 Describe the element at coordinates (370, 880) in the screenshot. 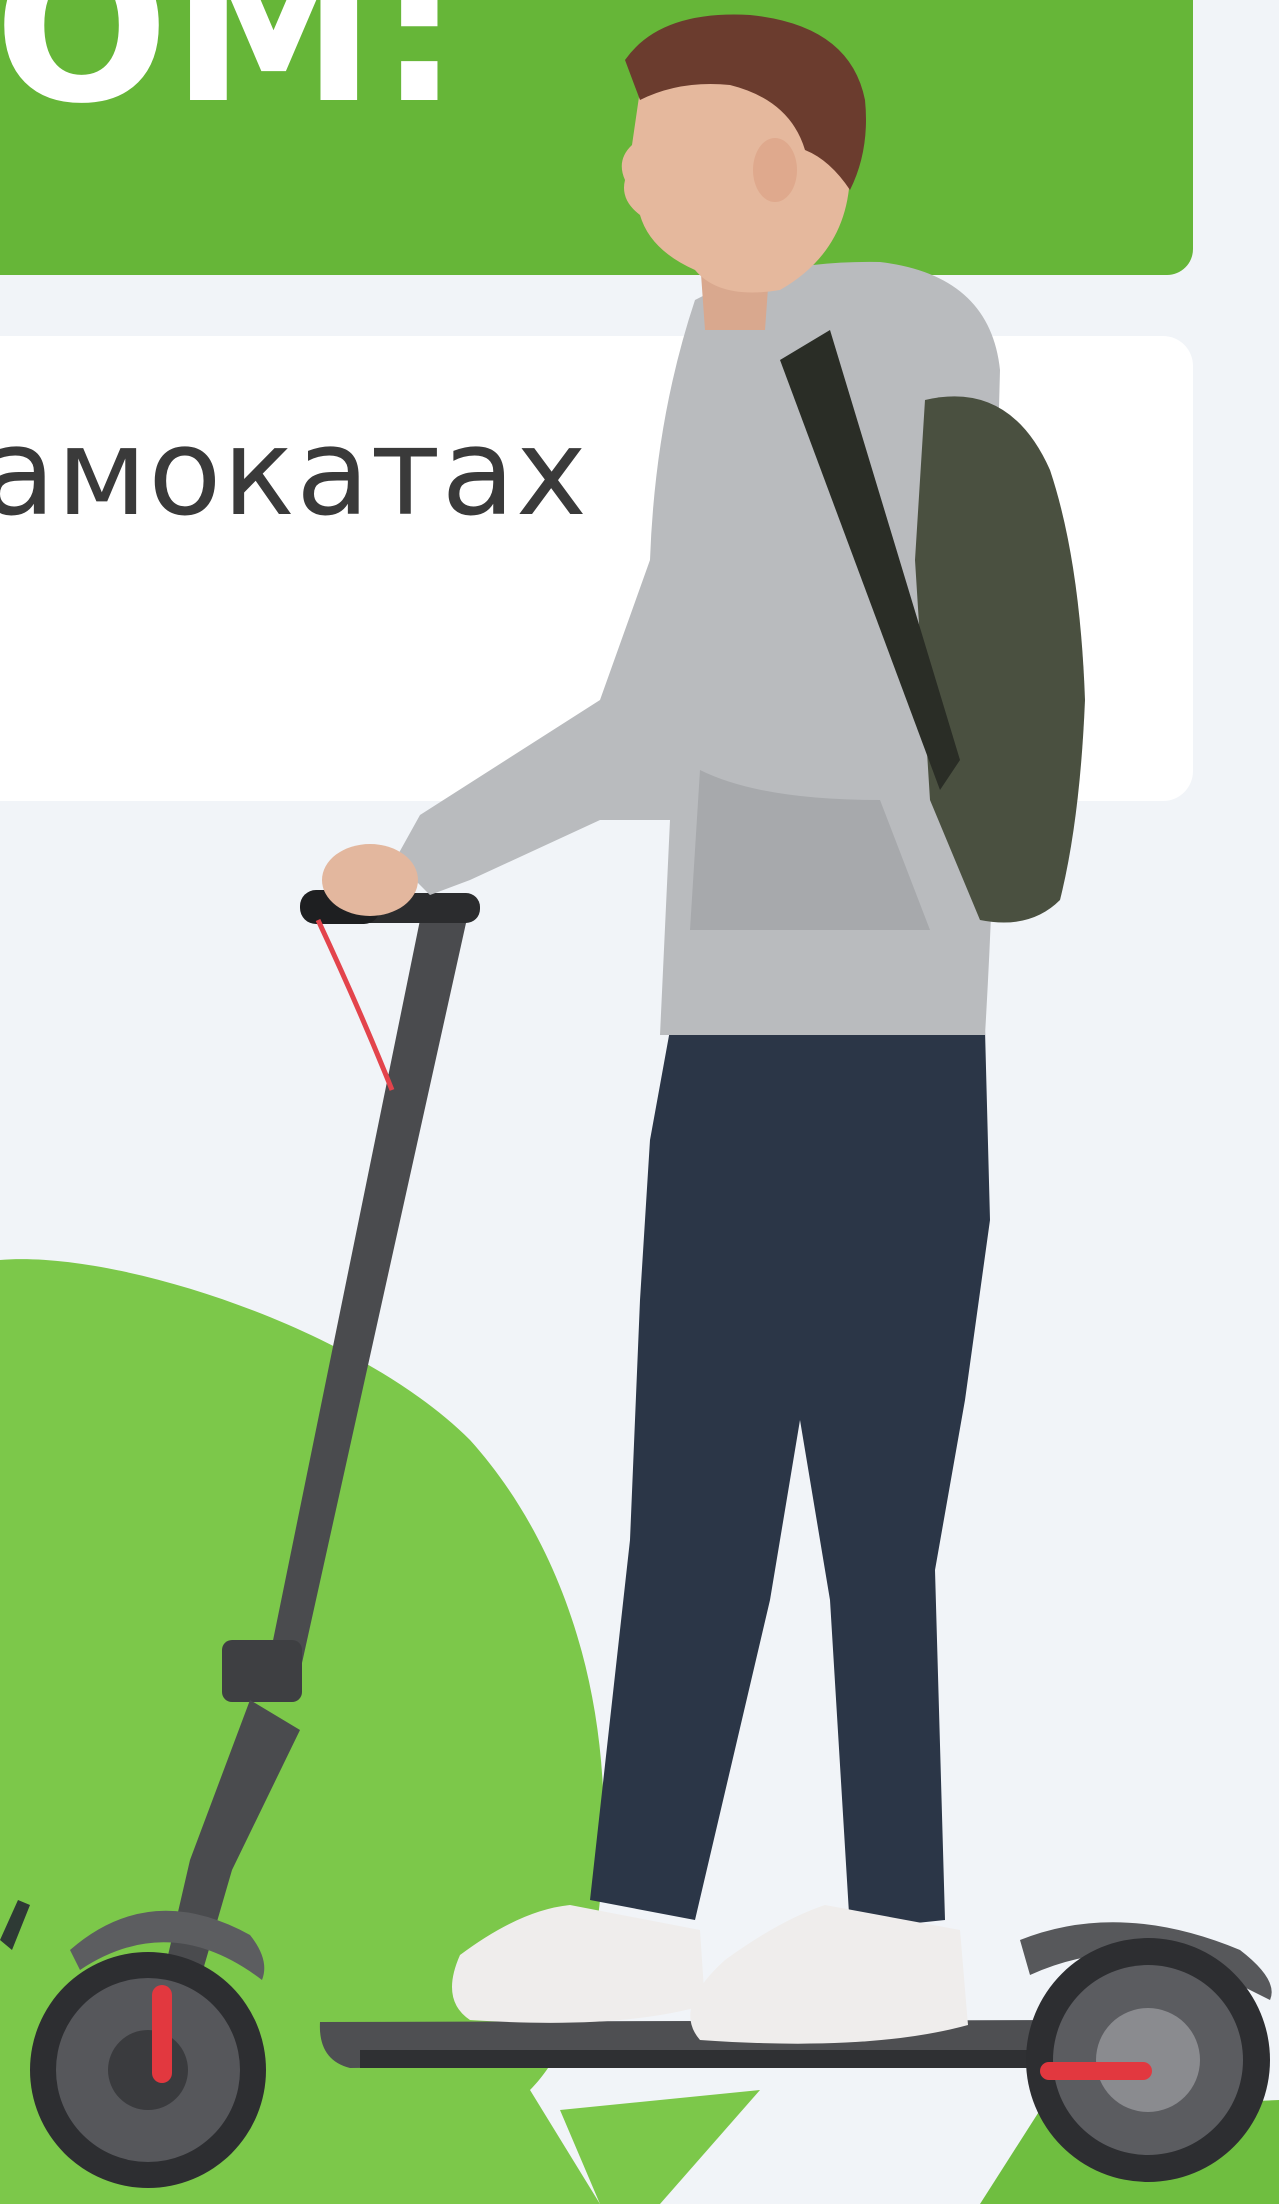

I see `hand` at that location.